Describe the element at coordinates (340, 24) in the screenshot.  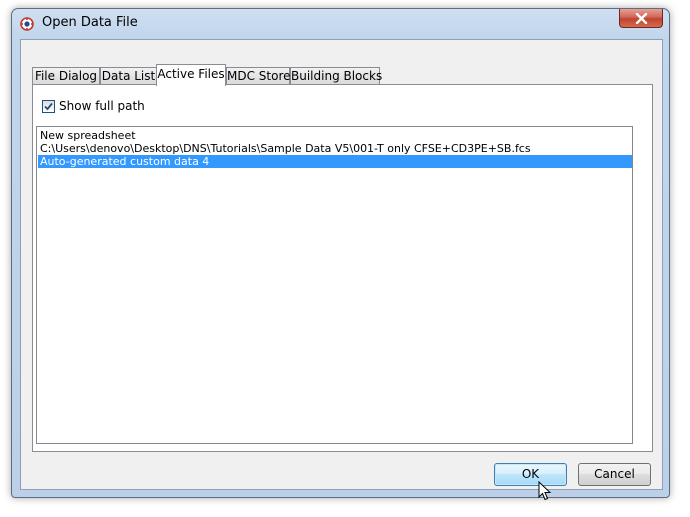
I see `title-bar: Open Data File` at that location.